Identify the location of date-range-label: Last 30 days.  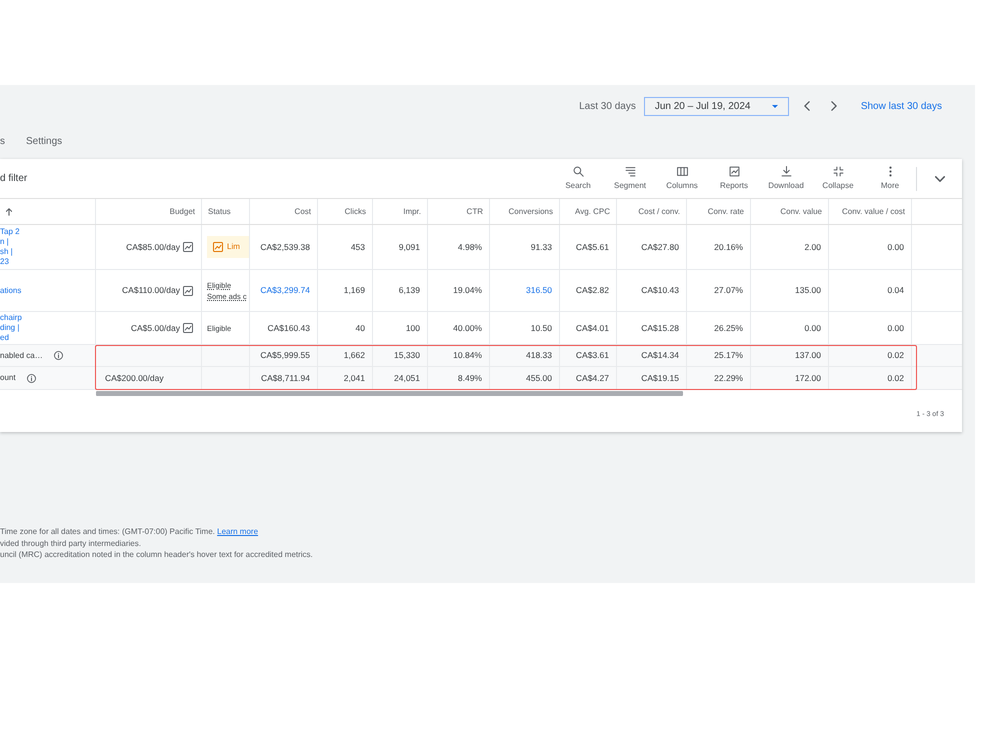
(607, 107).